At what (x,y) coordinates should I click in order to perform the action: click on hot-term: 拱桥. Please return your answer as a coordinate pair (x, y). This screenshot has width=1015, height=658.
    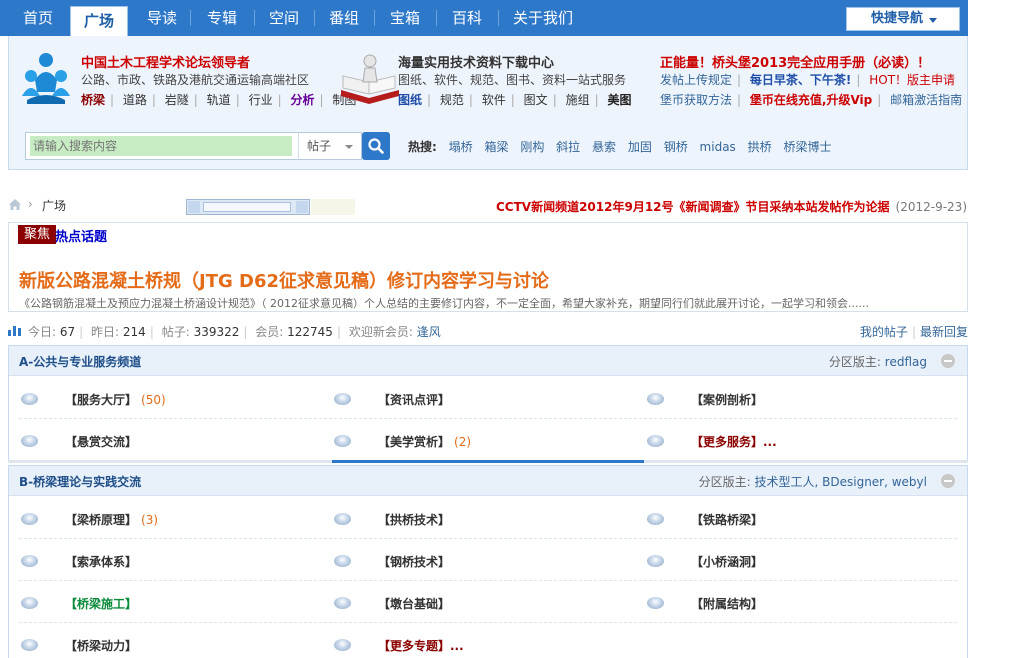
    Looking at the image, I should click on (760, 147).